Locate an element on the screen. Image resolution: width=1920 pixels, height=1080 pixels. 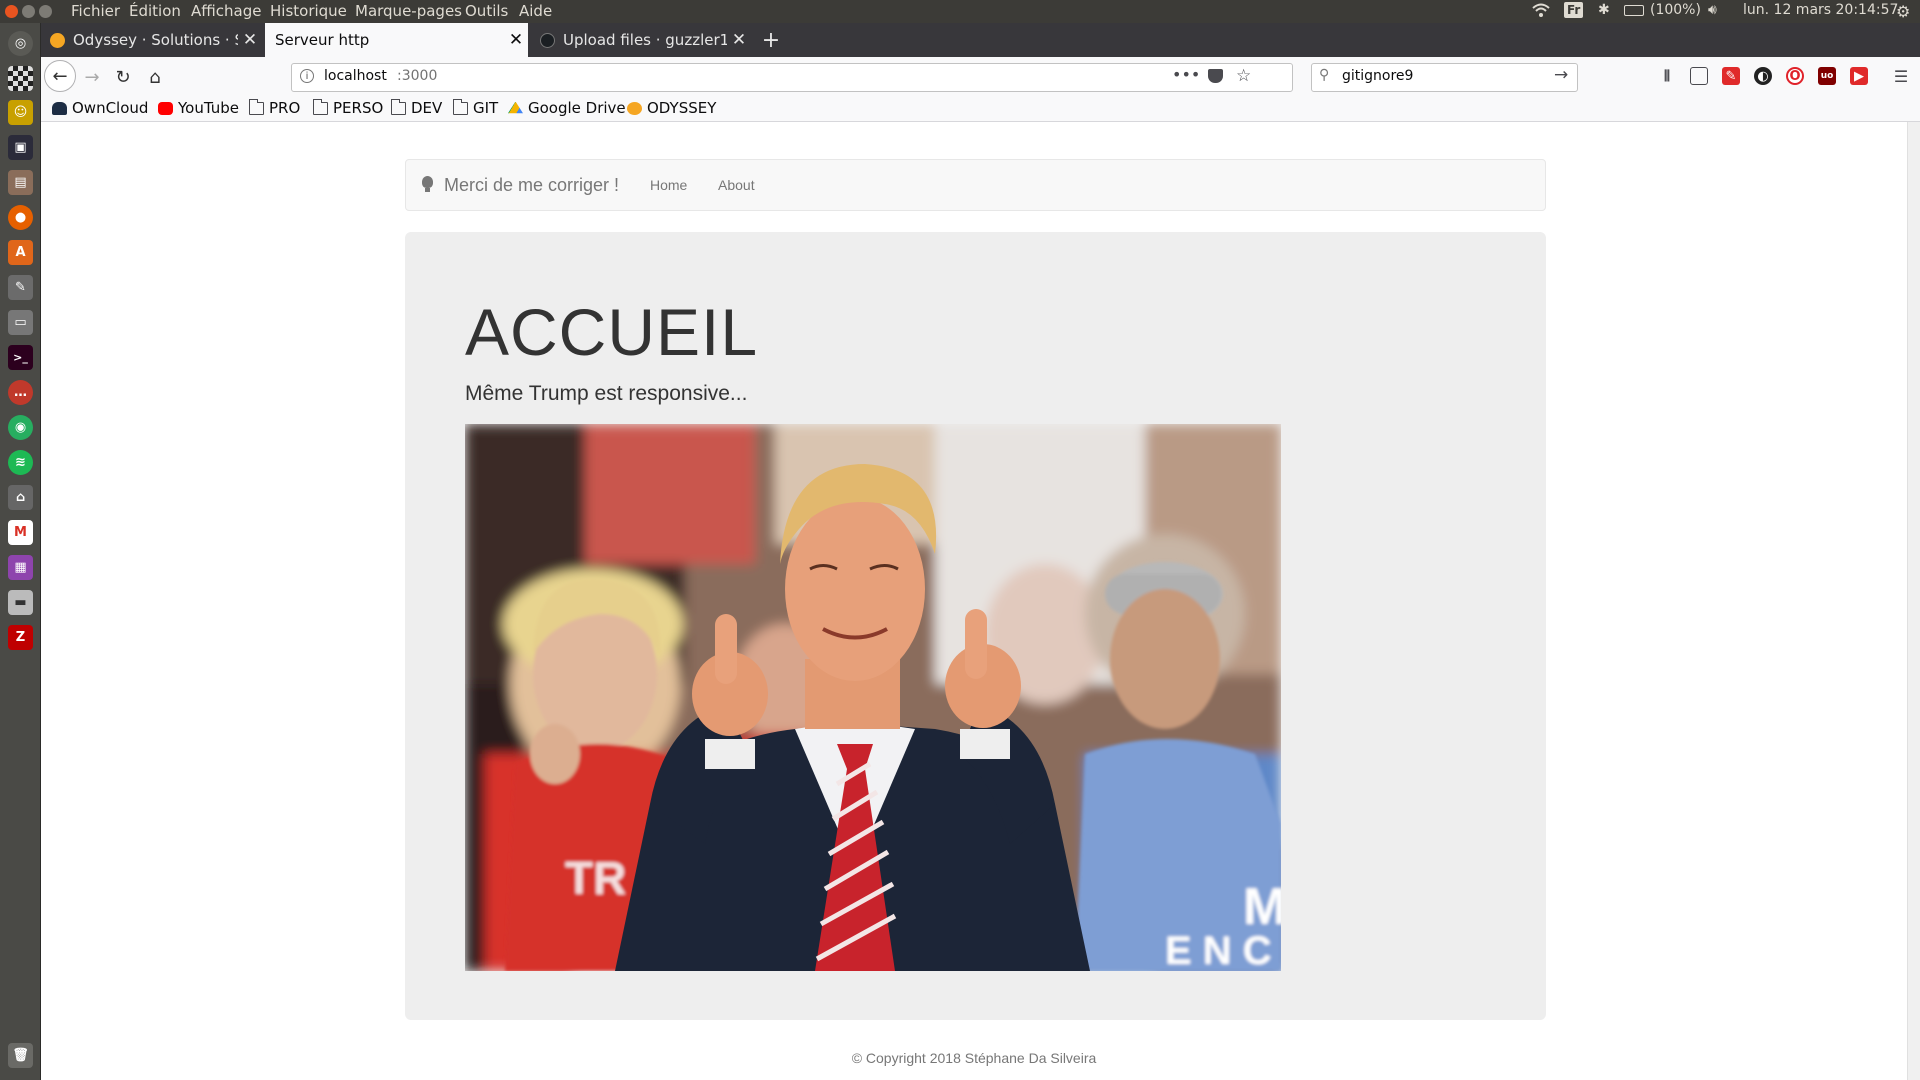
nav-about-link: About is located at coordinates (736, 185).